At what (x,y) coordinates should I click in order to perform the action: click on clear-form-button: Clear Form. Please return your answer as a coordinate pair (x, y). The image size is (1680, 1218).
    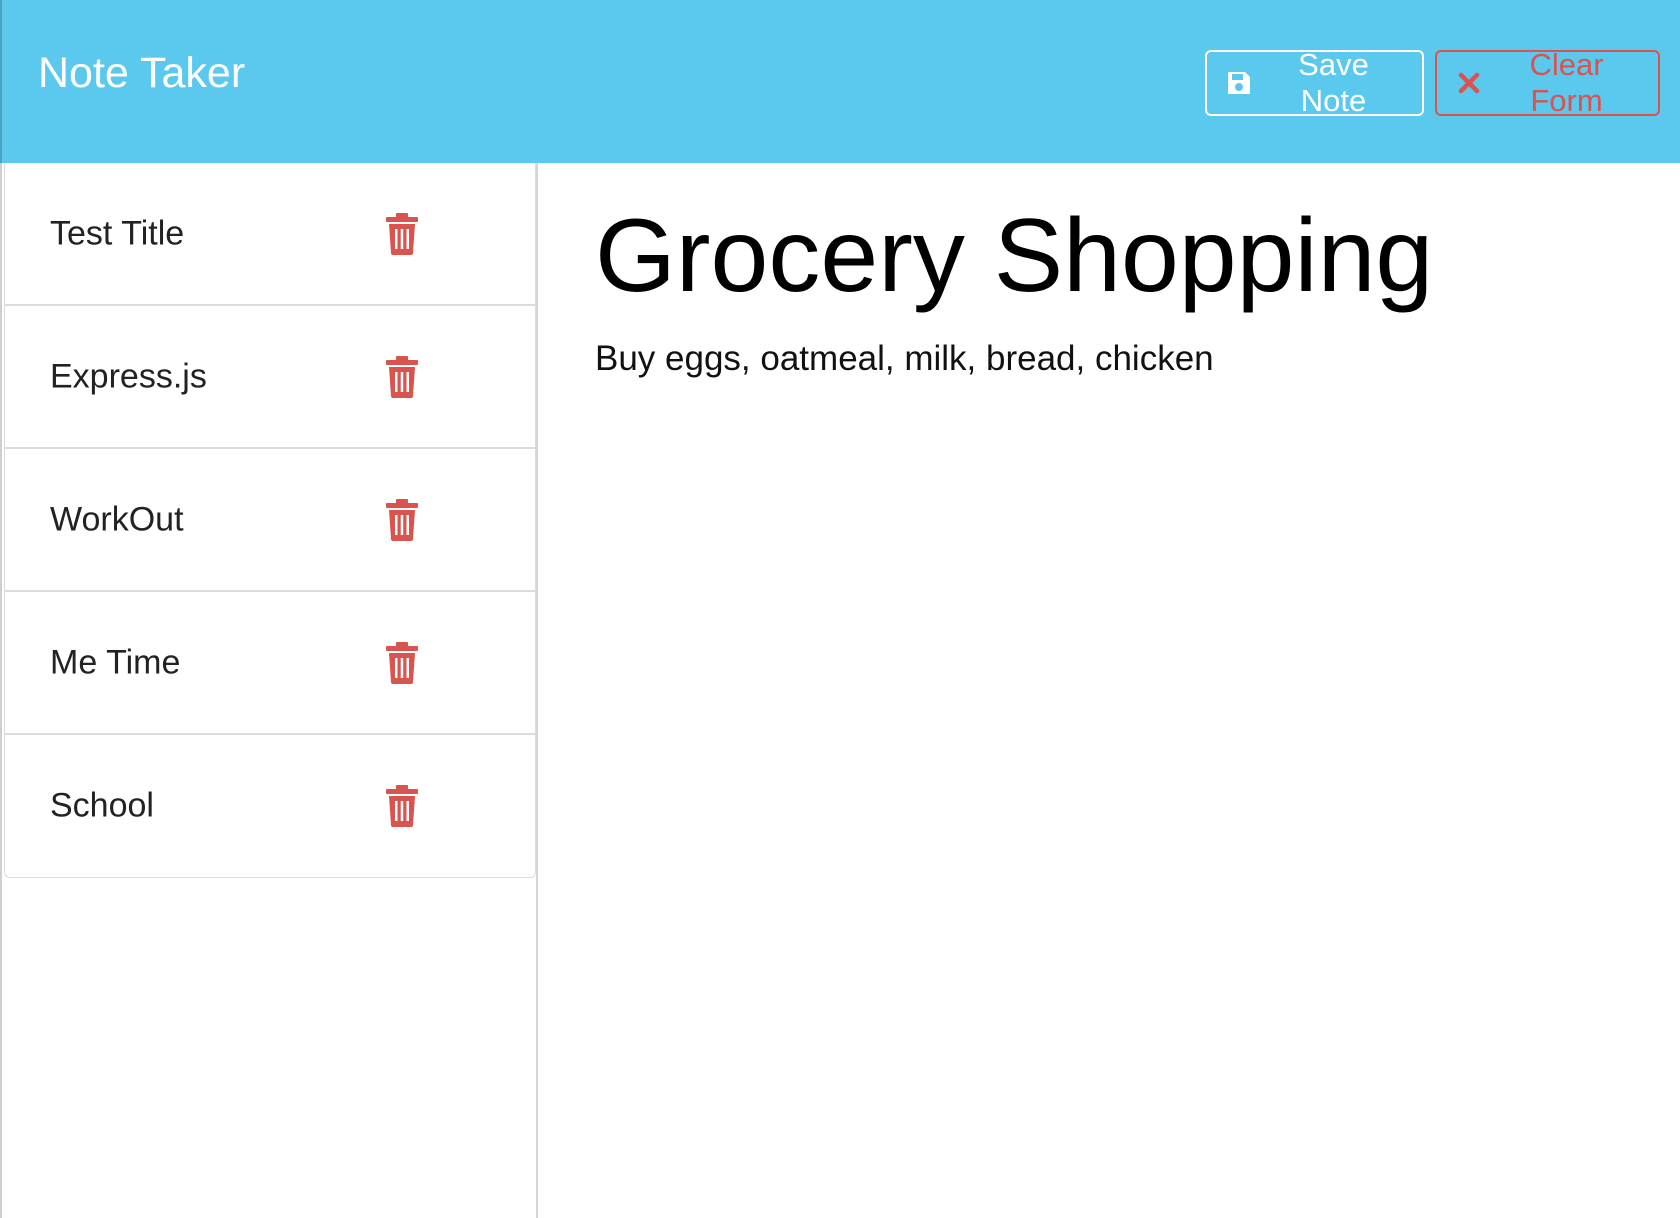
    Looking at the image, I should click on (1547, 82).